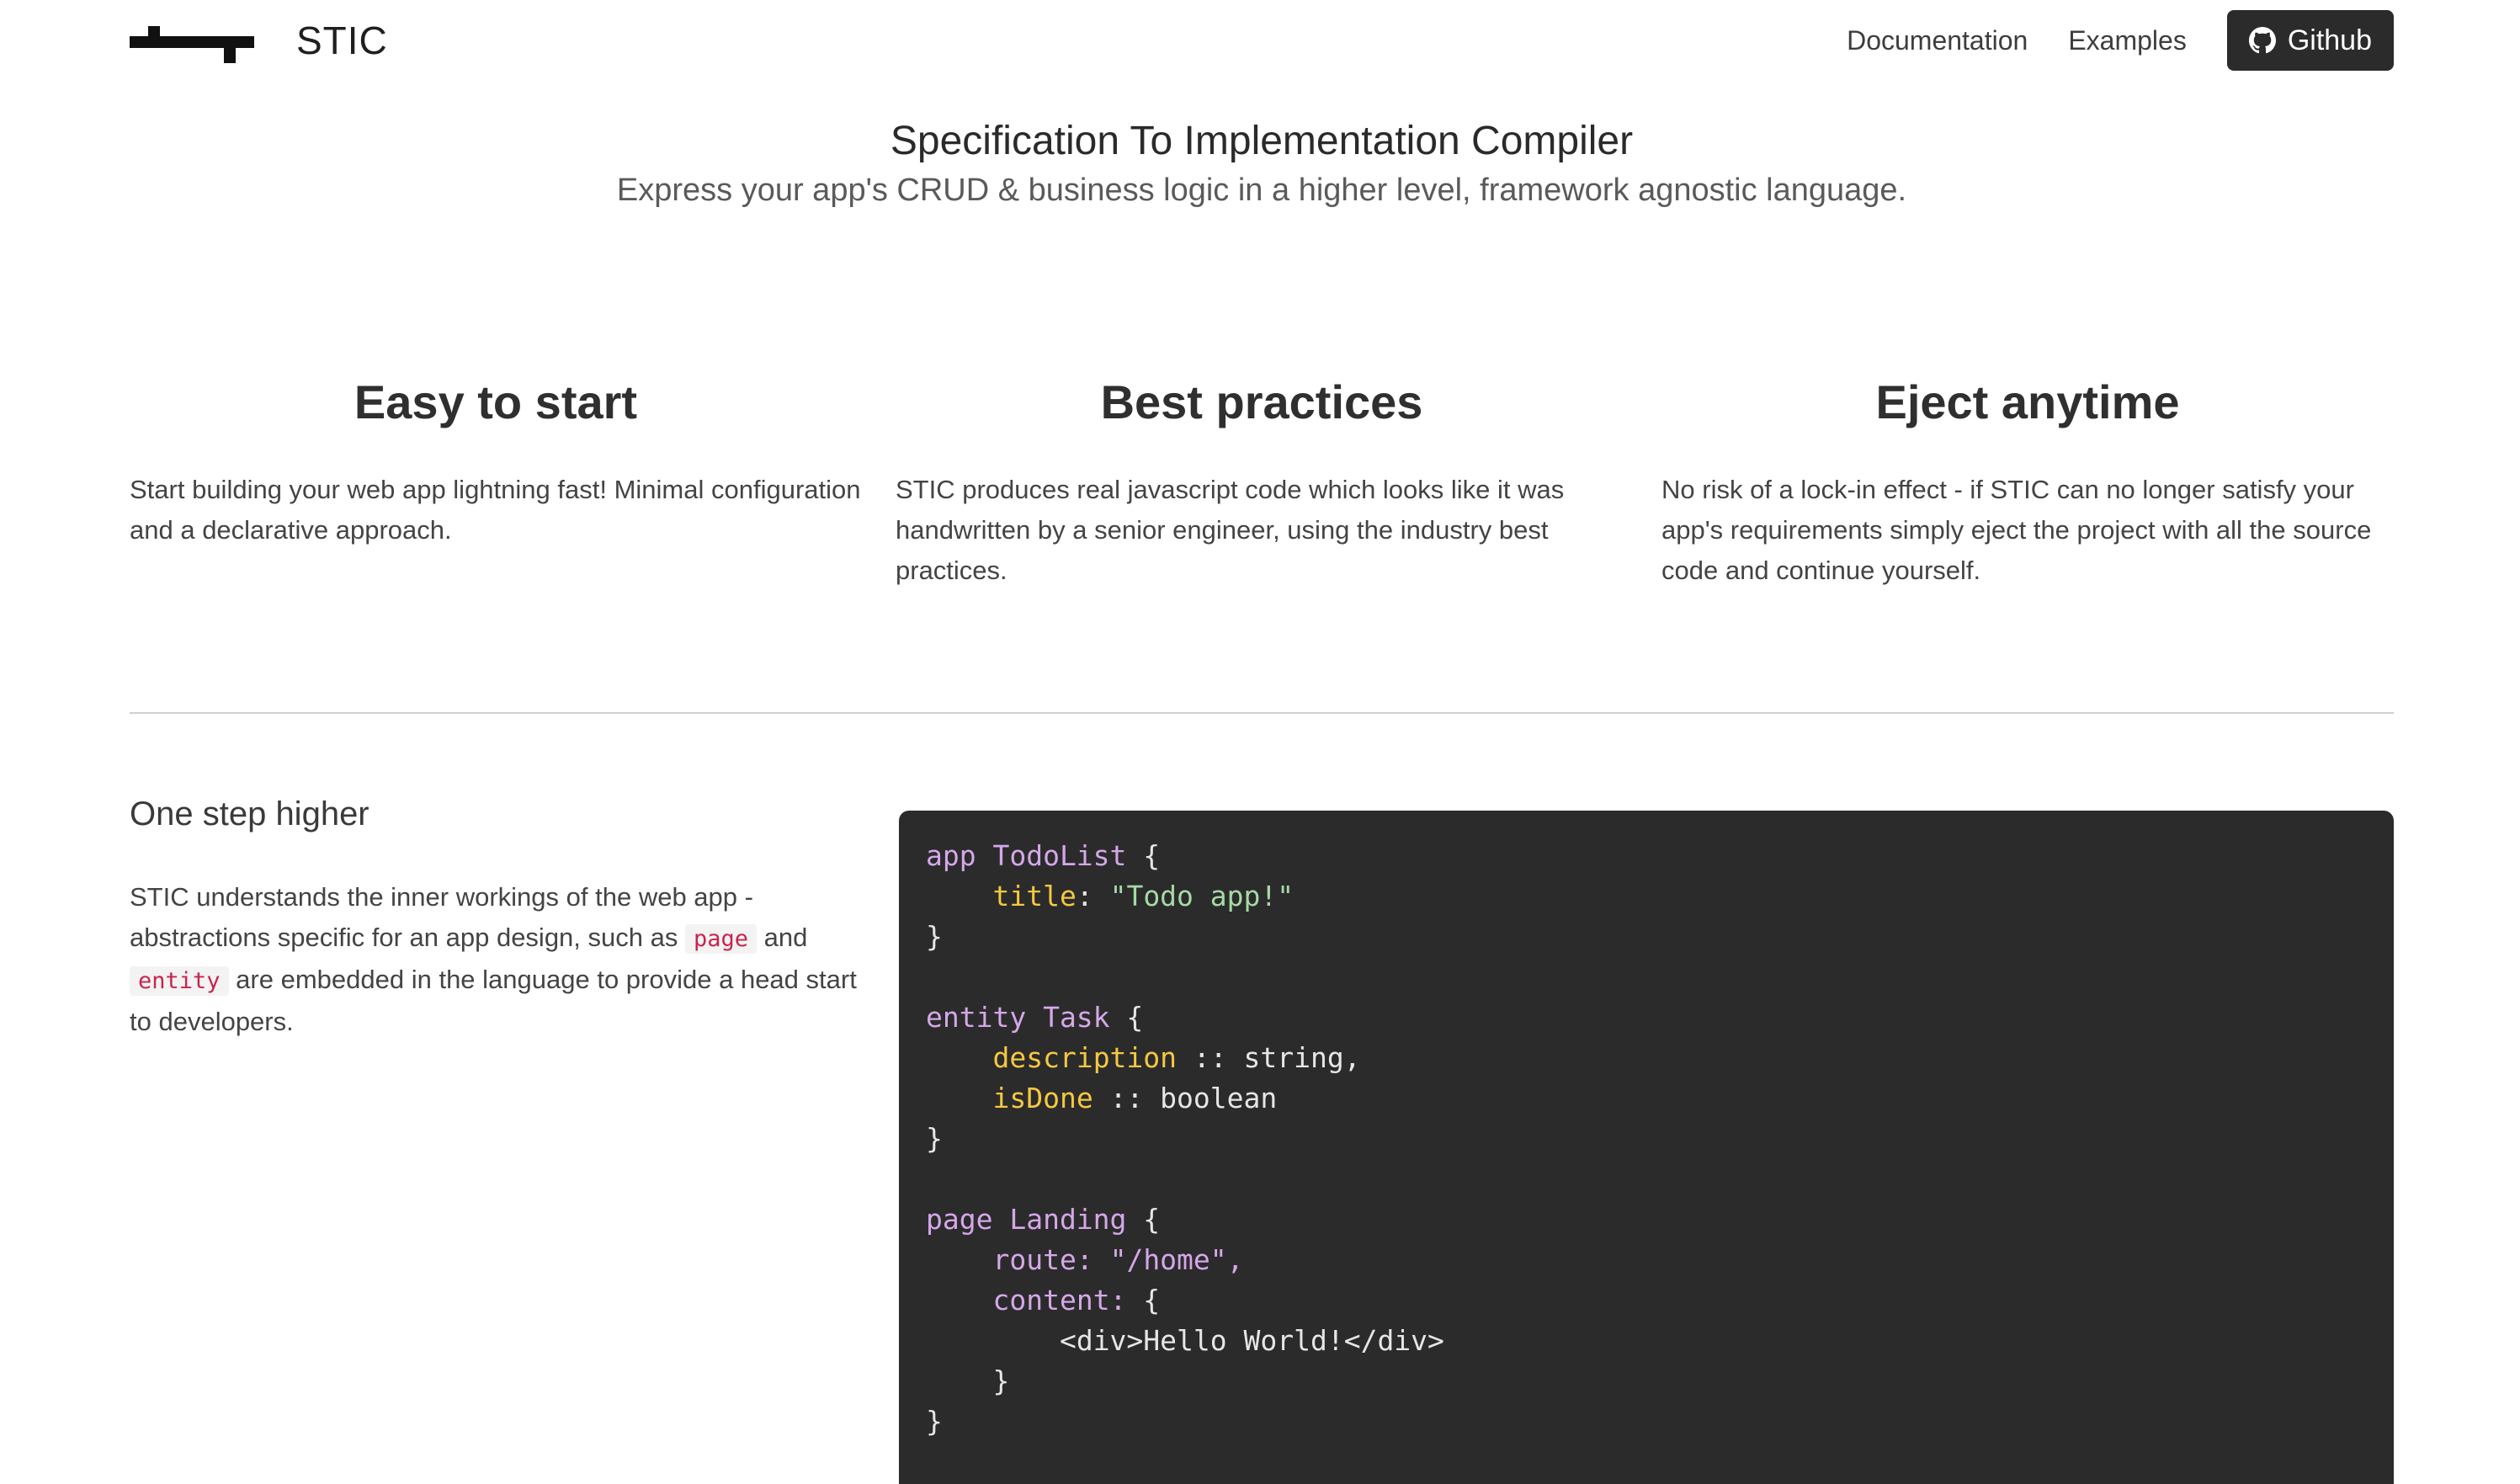 This screenshot has height=1484, width=2520. I want to click on inline-code-page: page, so click(721, 939).